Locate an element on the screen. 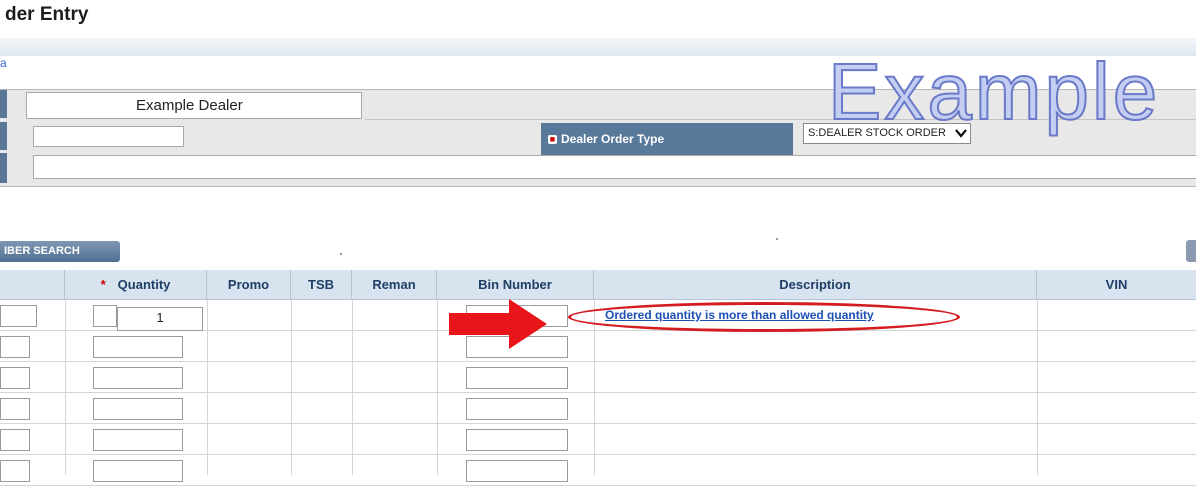 The image size is (1196, 486). col-header-promo: Promo is located at coordinates (249, 285).